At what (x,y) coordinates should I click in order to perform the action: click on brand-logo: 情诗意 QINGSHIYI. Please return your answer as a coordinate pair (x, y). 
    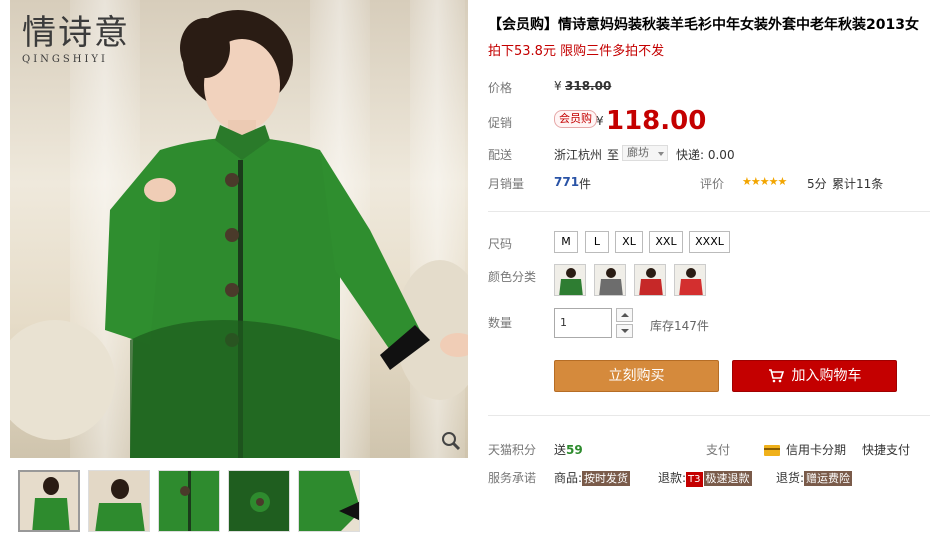
    Looking at the image, I should click on (87, 44).